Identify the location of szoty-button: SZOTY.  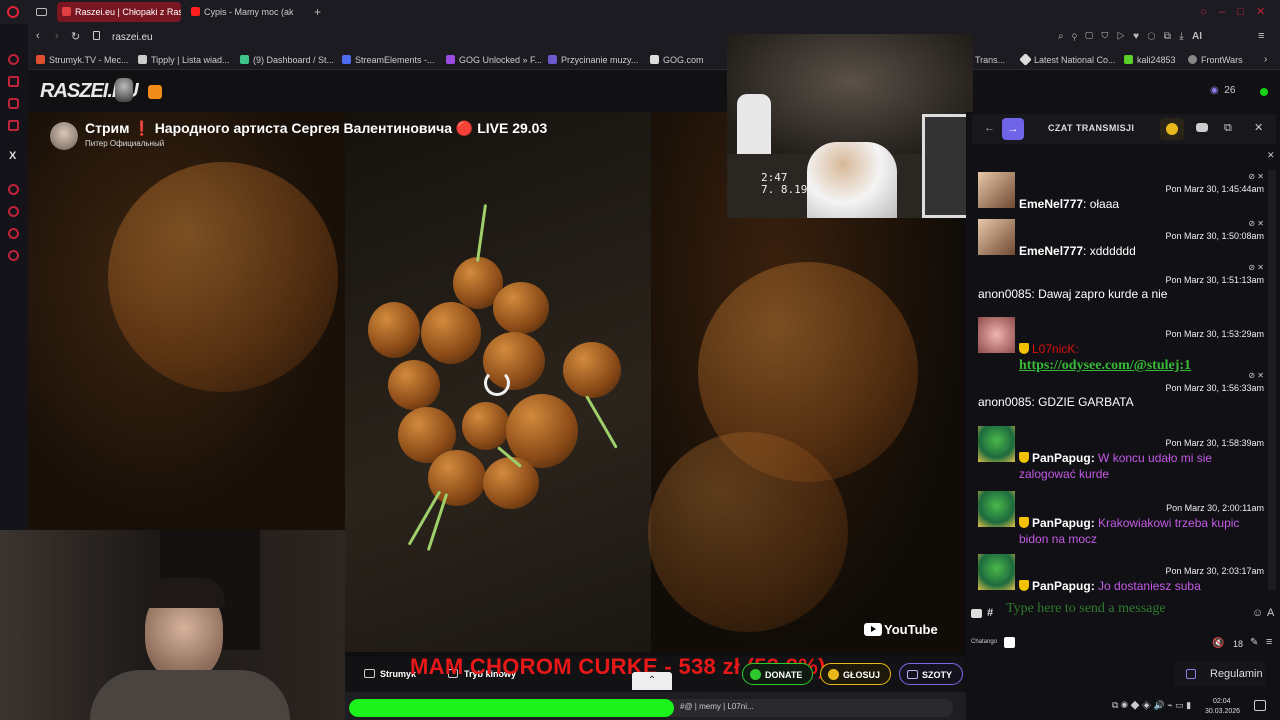
(931, 674).